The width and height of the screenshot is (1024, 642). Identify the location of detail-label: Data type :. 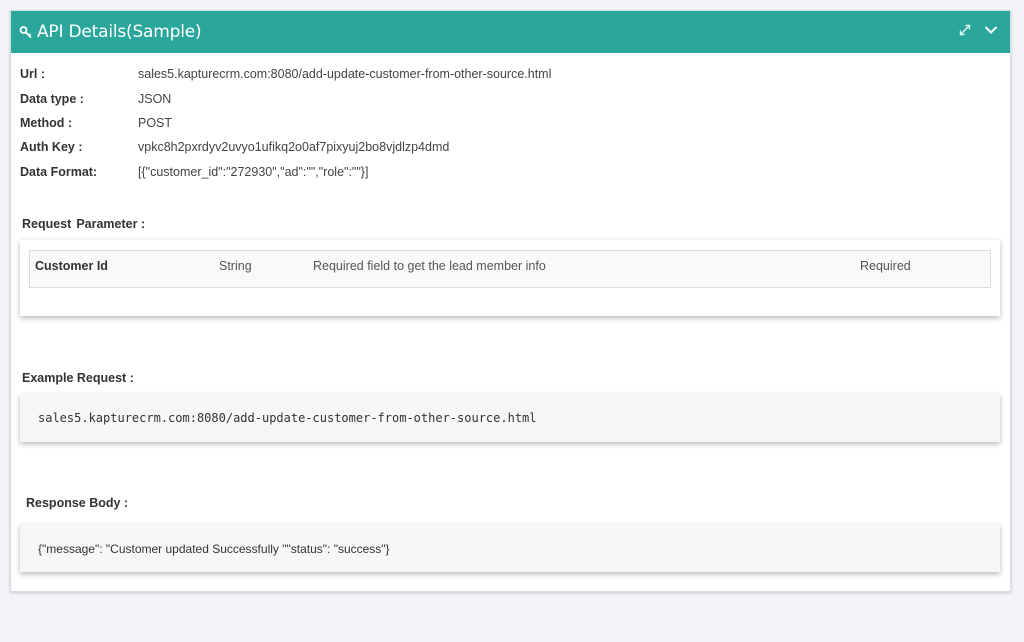
(52, 99).